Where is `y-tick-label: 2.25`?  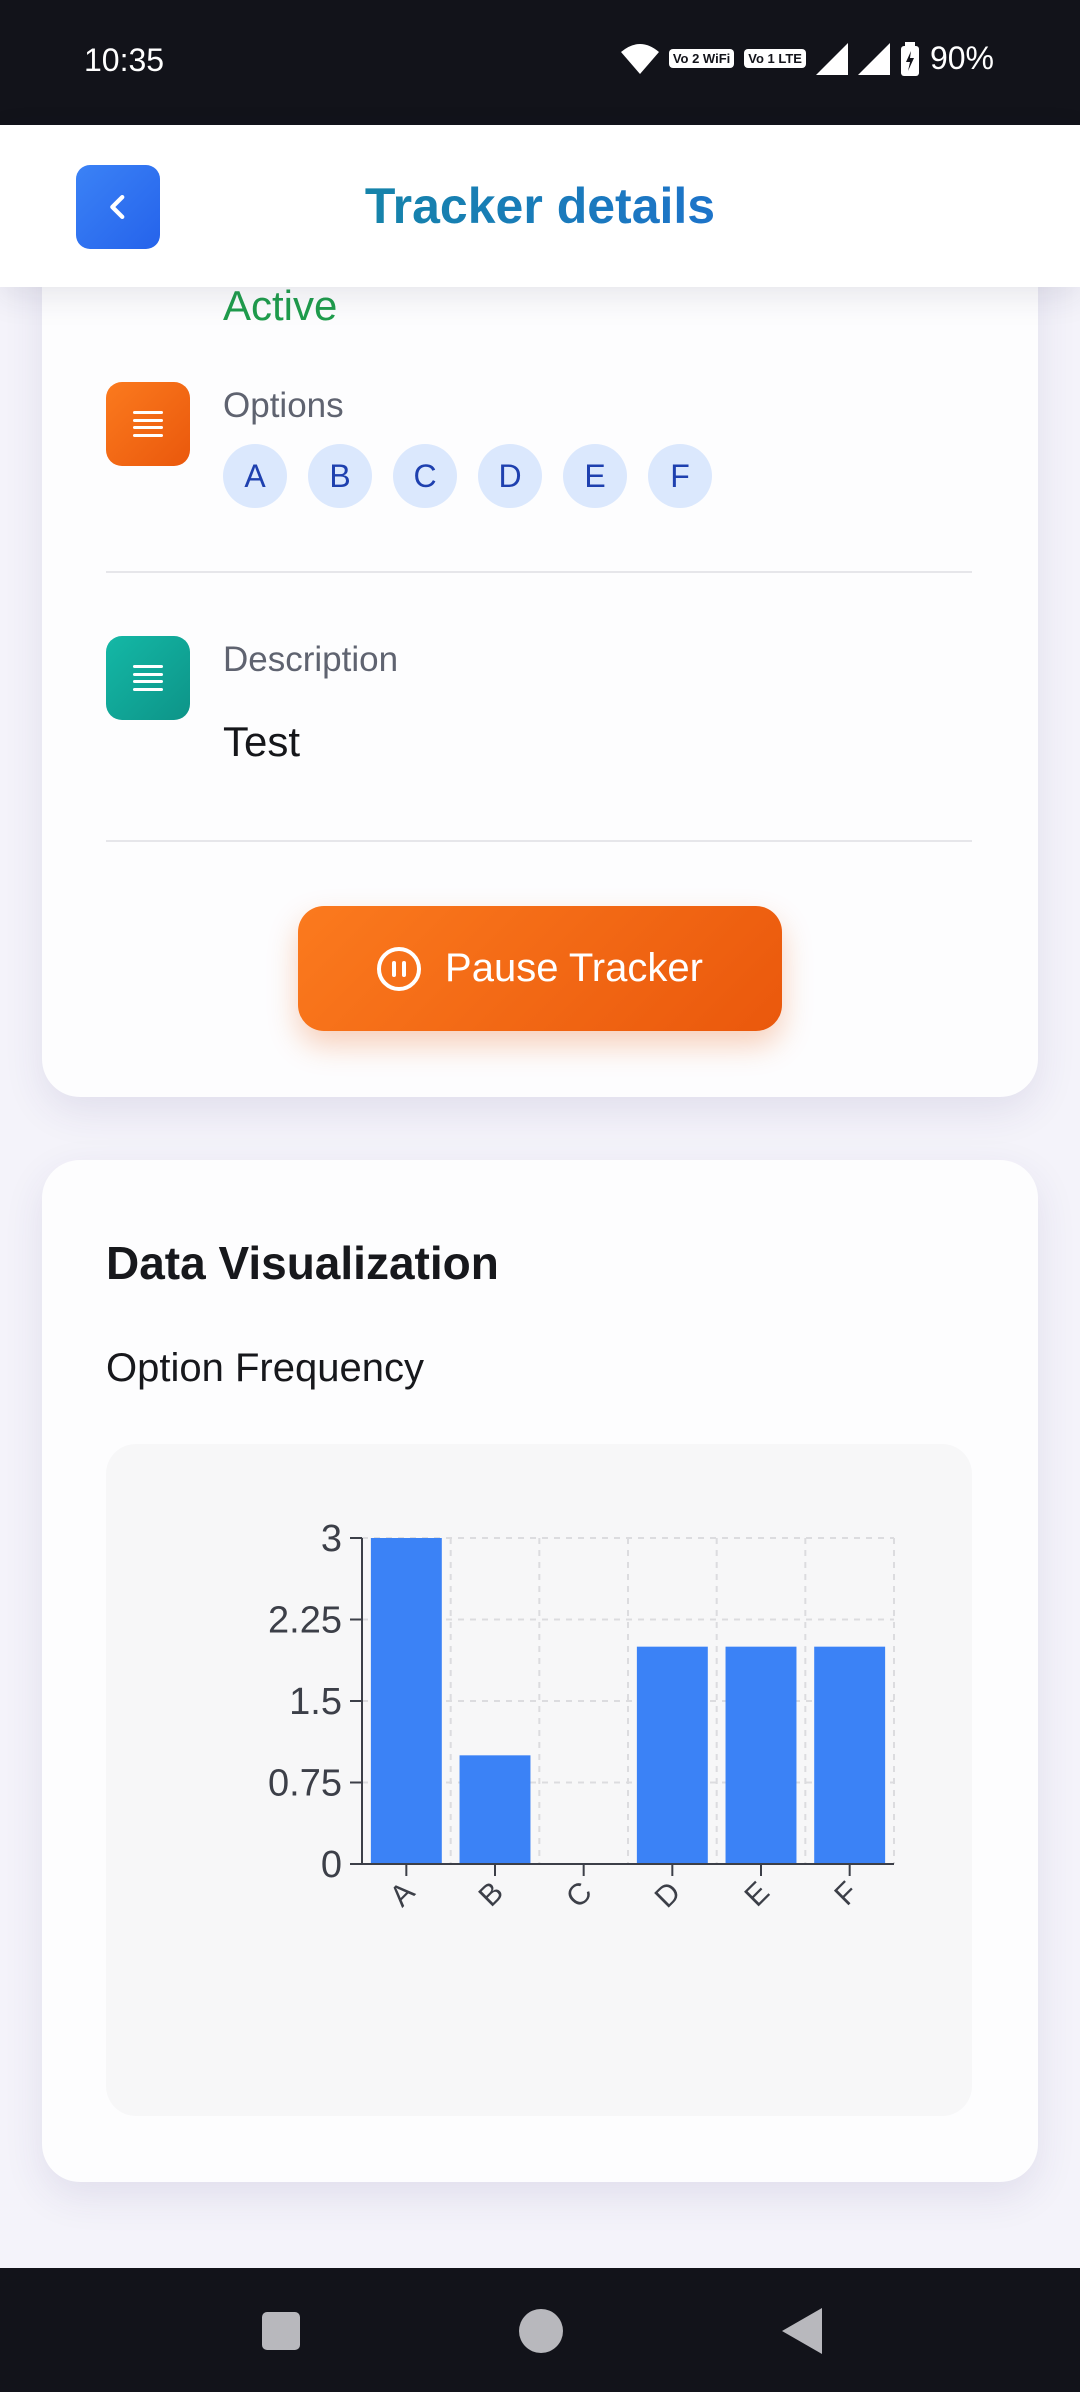
y-tick-label: 2.25 is located at coordinates (305, 1621).